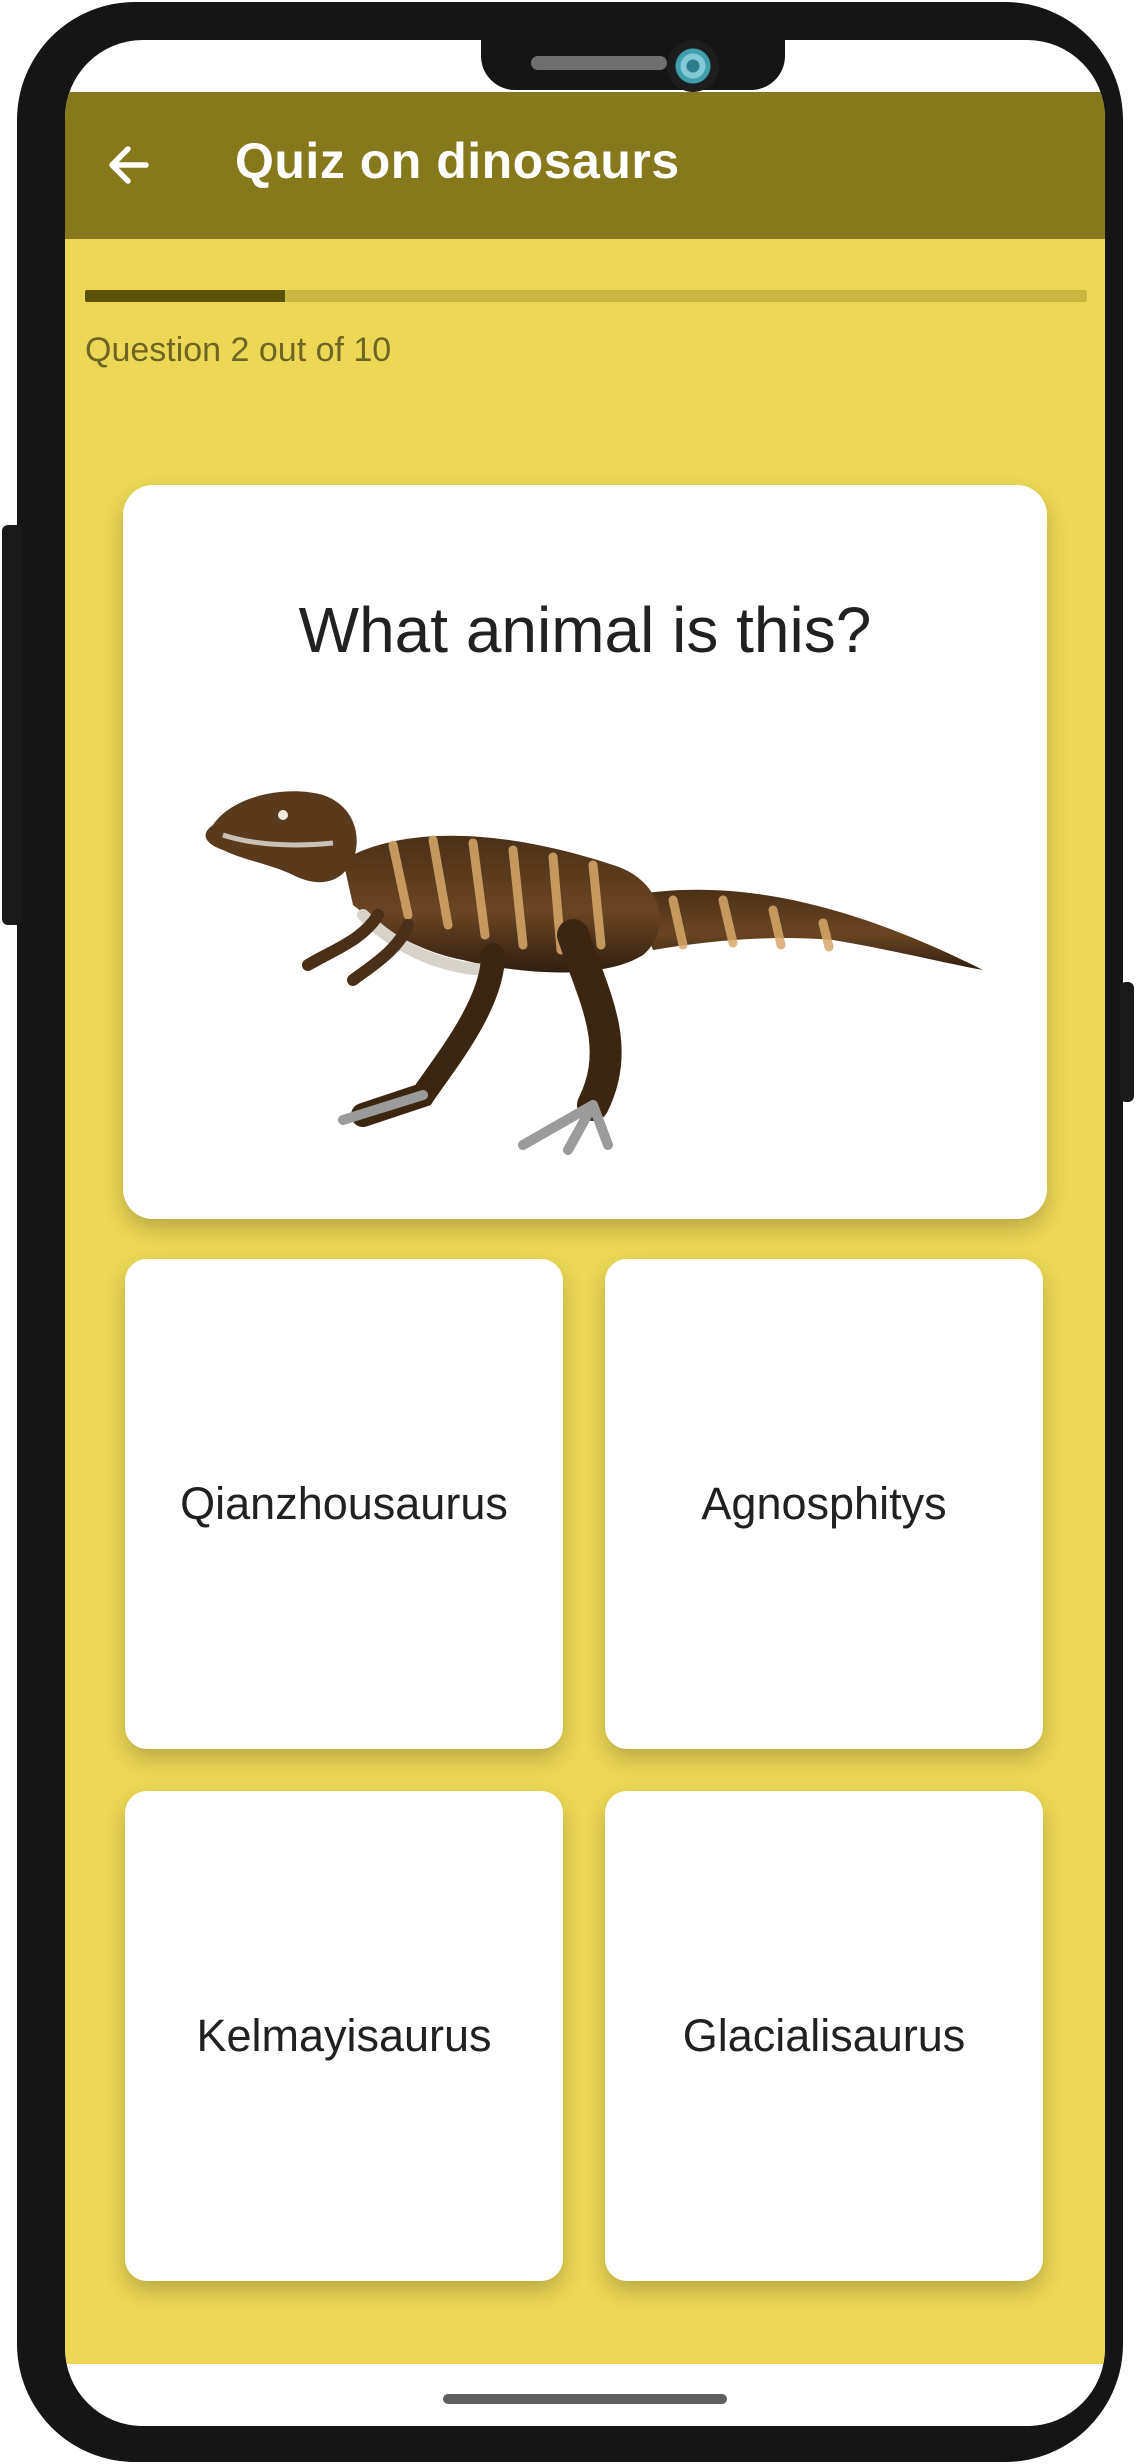 The width and height of the screenshot is (1136, 2464). I want to click on answer-option-1: Qianzhousaurus, so click(344, 1504).